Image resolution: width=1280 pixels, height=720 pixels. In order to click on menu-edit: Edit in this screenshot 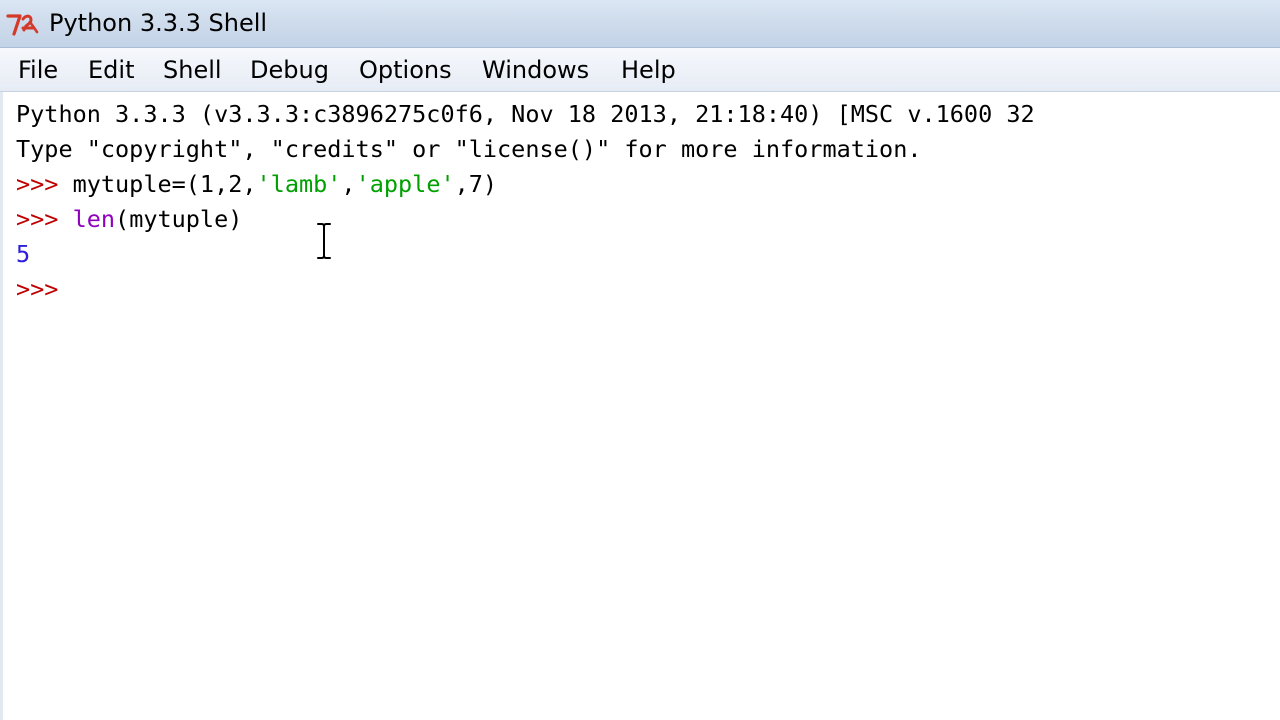, I will do `click(111, 70)`.